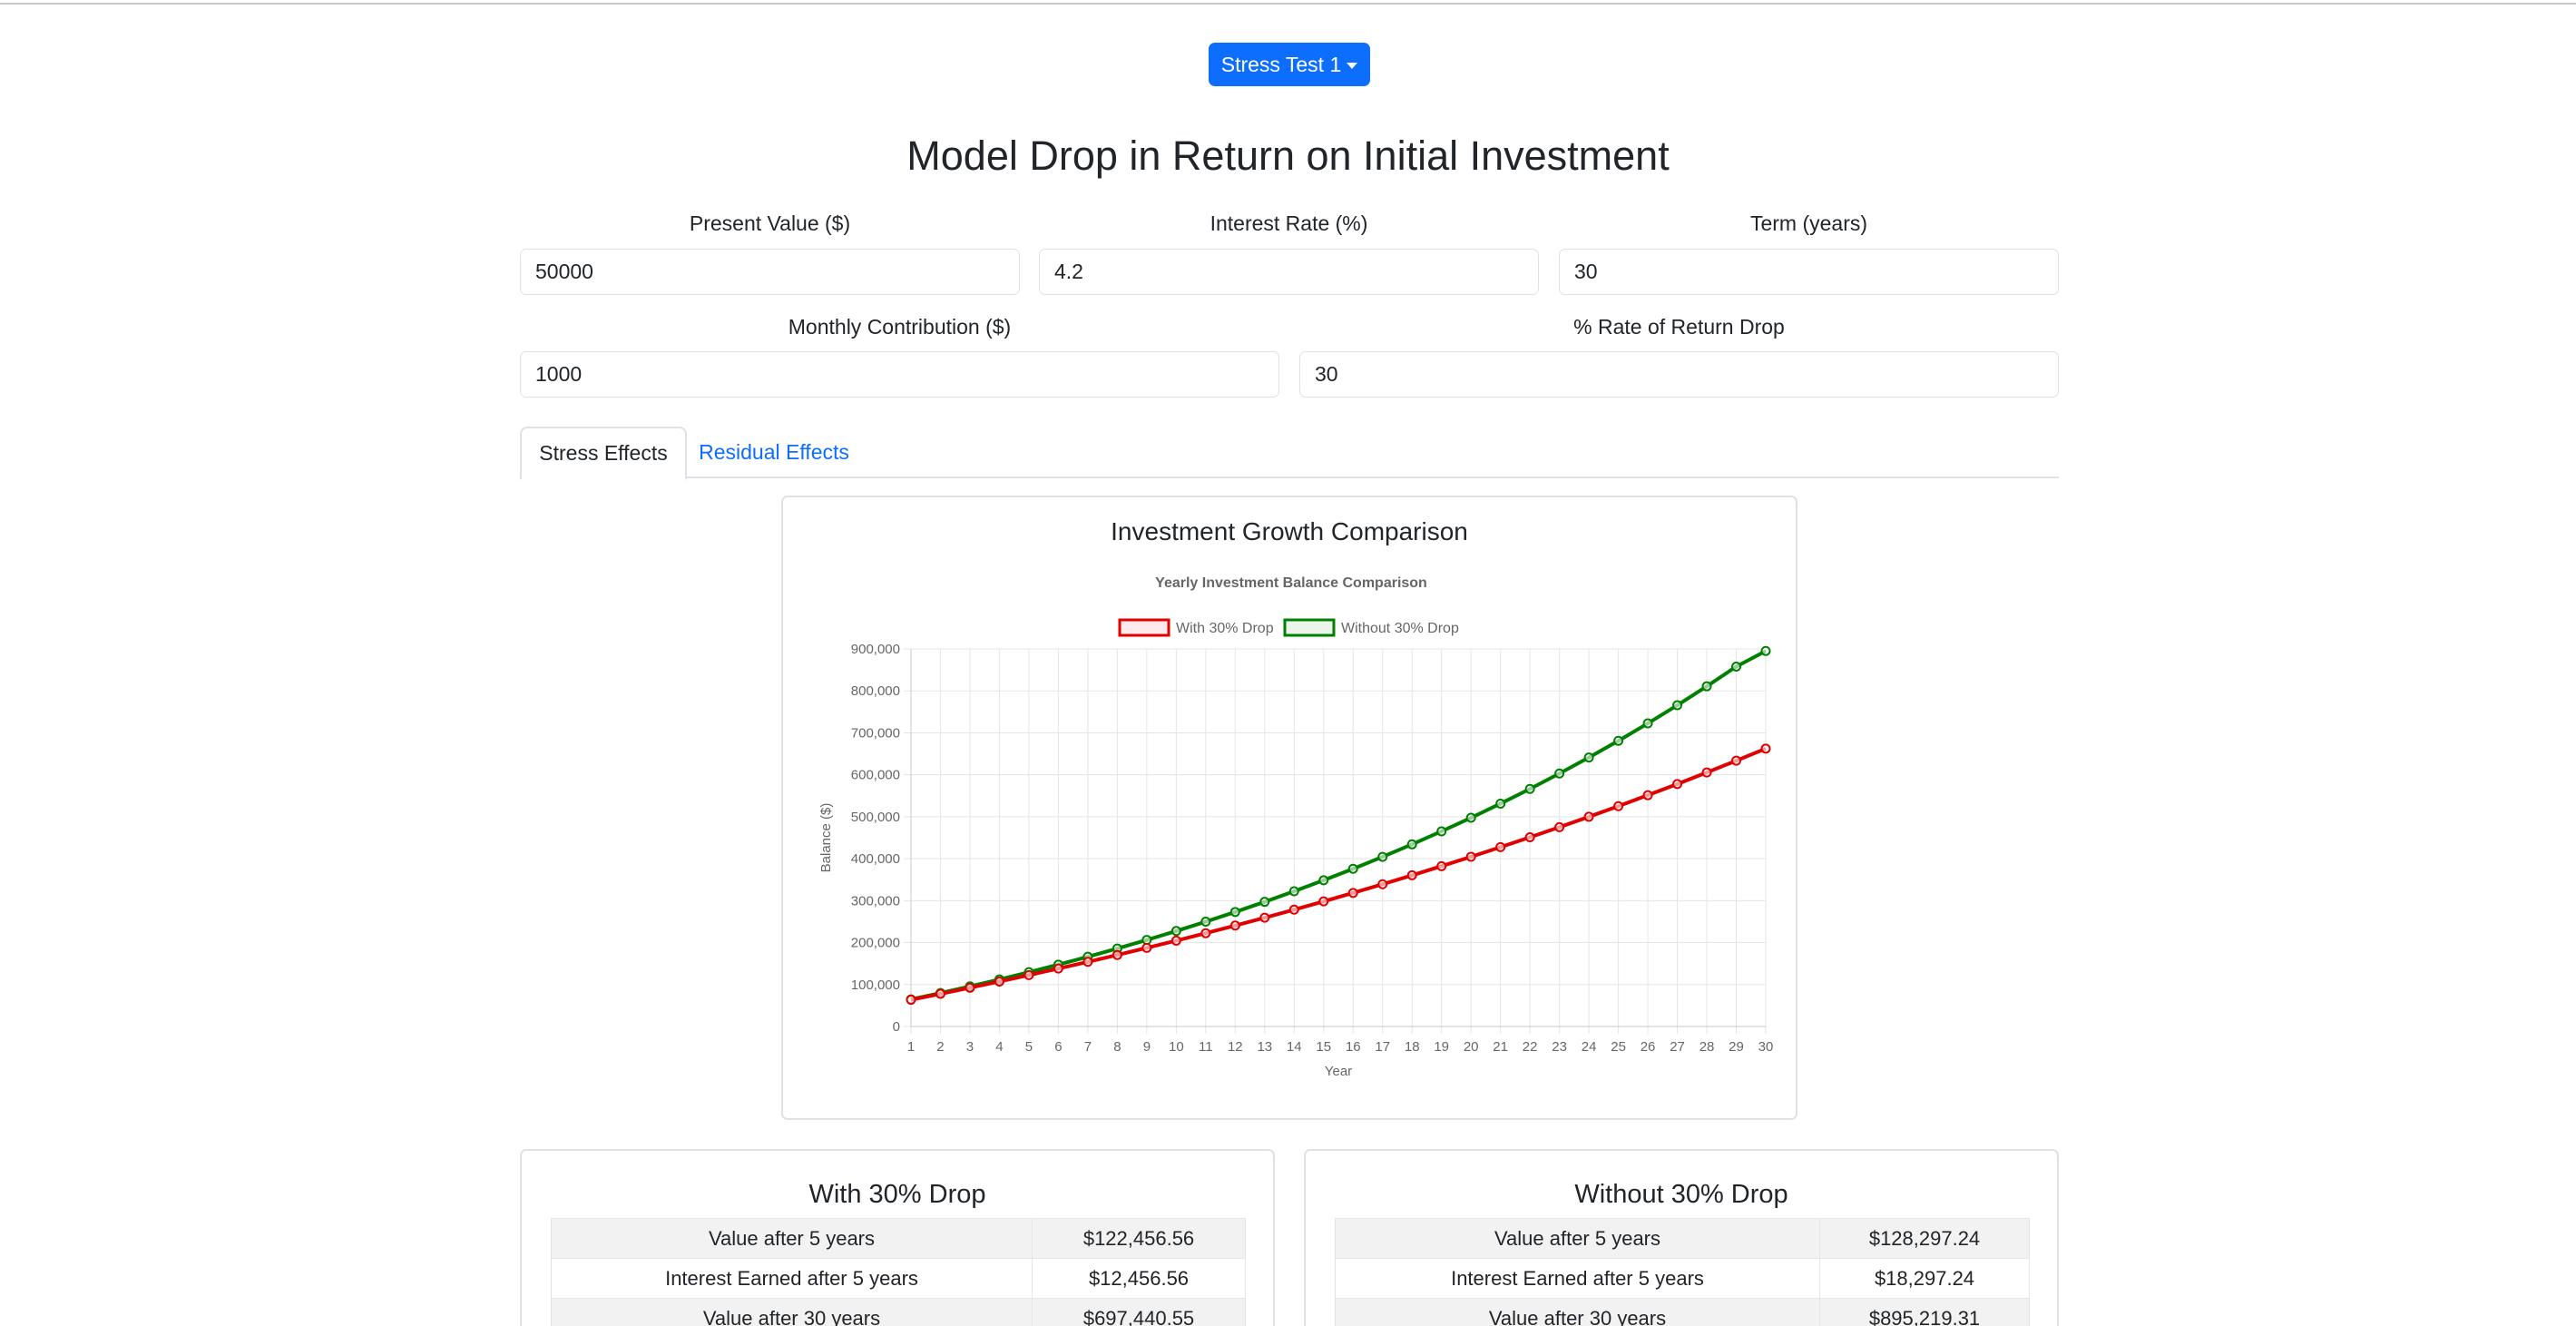  Describe the element at coordinates (970, 1047) in the screenshot. I see `x-tick-label: 3` at that location.